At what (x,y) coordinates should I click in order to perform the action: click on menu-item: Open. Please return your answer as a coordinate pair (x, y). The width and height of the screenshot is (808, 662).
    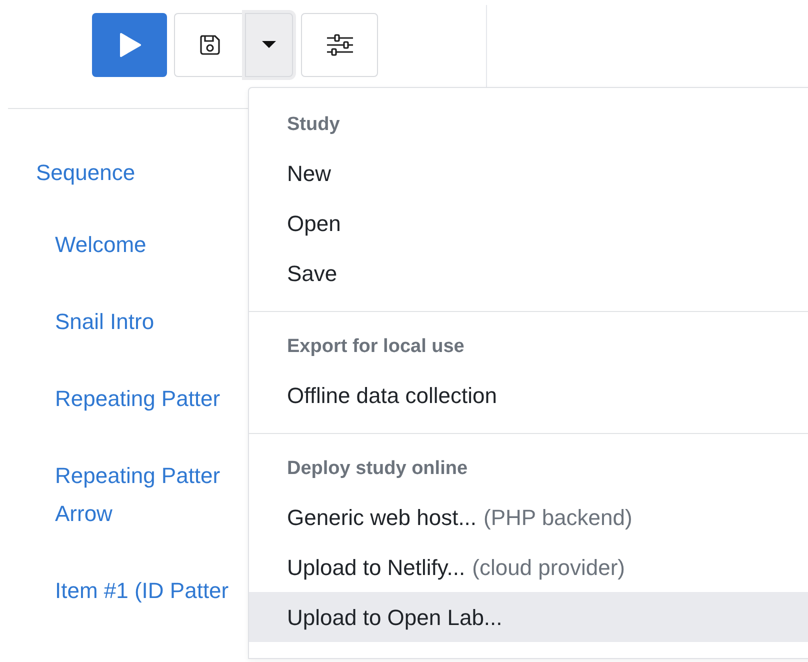
    Looking at the image, I should click on (528, 223).